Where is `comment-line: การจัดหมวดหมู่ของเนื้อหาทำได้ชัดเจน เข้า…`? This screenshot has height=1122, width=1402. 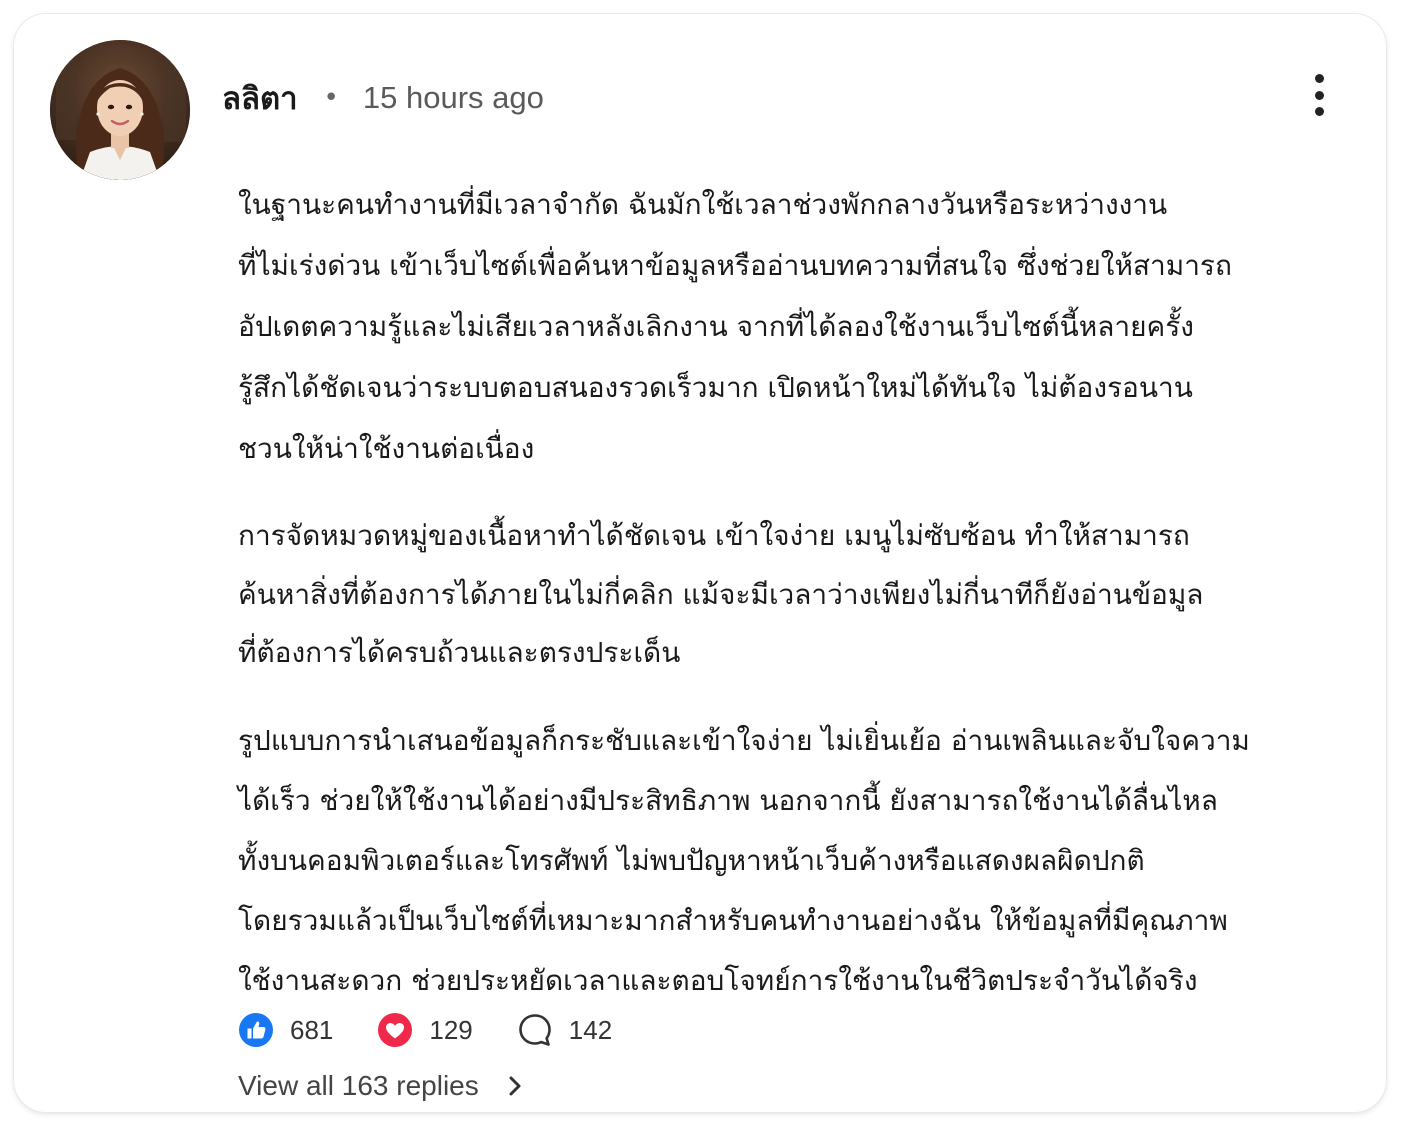
comment-line: การจัดหมวดหมู่ของเนื้อหาทำได้ชัดเจน เข้า… is located at coordinates (714, 535).